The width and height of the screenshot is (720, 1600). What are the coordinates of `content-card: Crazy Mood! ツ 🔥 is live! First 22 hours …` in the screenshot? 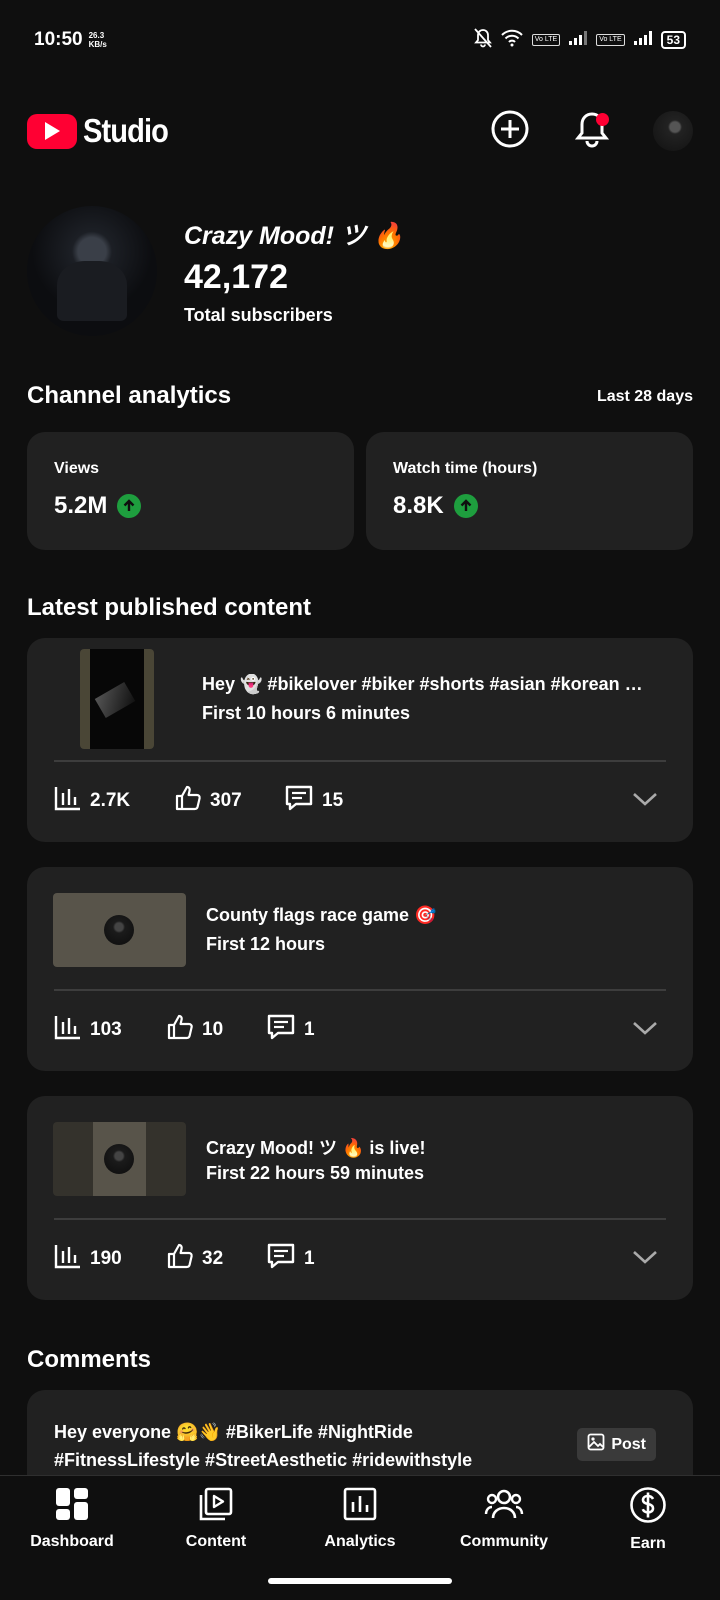 It's located at (360, 1198).